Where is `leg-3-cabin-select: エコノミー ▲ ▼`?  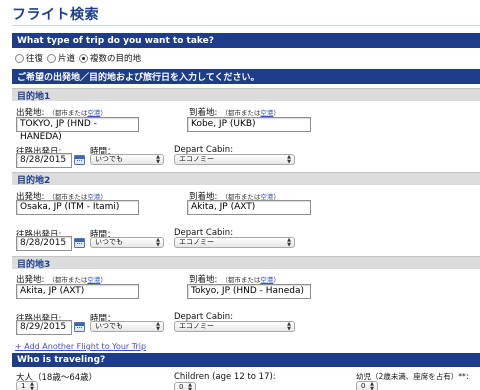 leg-3-cabin-select: エコノミー ▲ ▼ is located at coordinates (234, 326).